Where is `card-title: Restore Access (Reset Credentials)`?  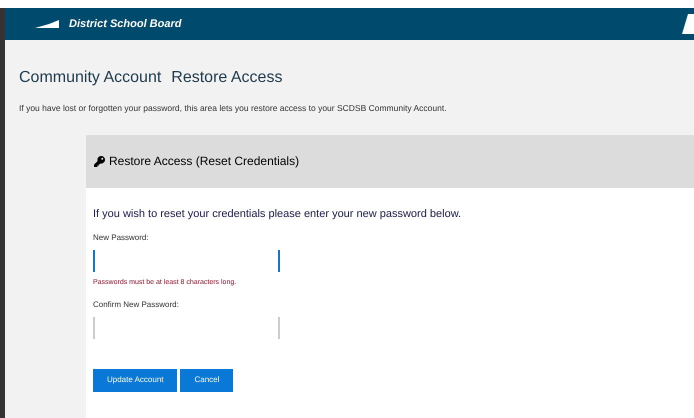 card-title: Restore Access (Reset Credentials) is located at coordinates (204, 161).